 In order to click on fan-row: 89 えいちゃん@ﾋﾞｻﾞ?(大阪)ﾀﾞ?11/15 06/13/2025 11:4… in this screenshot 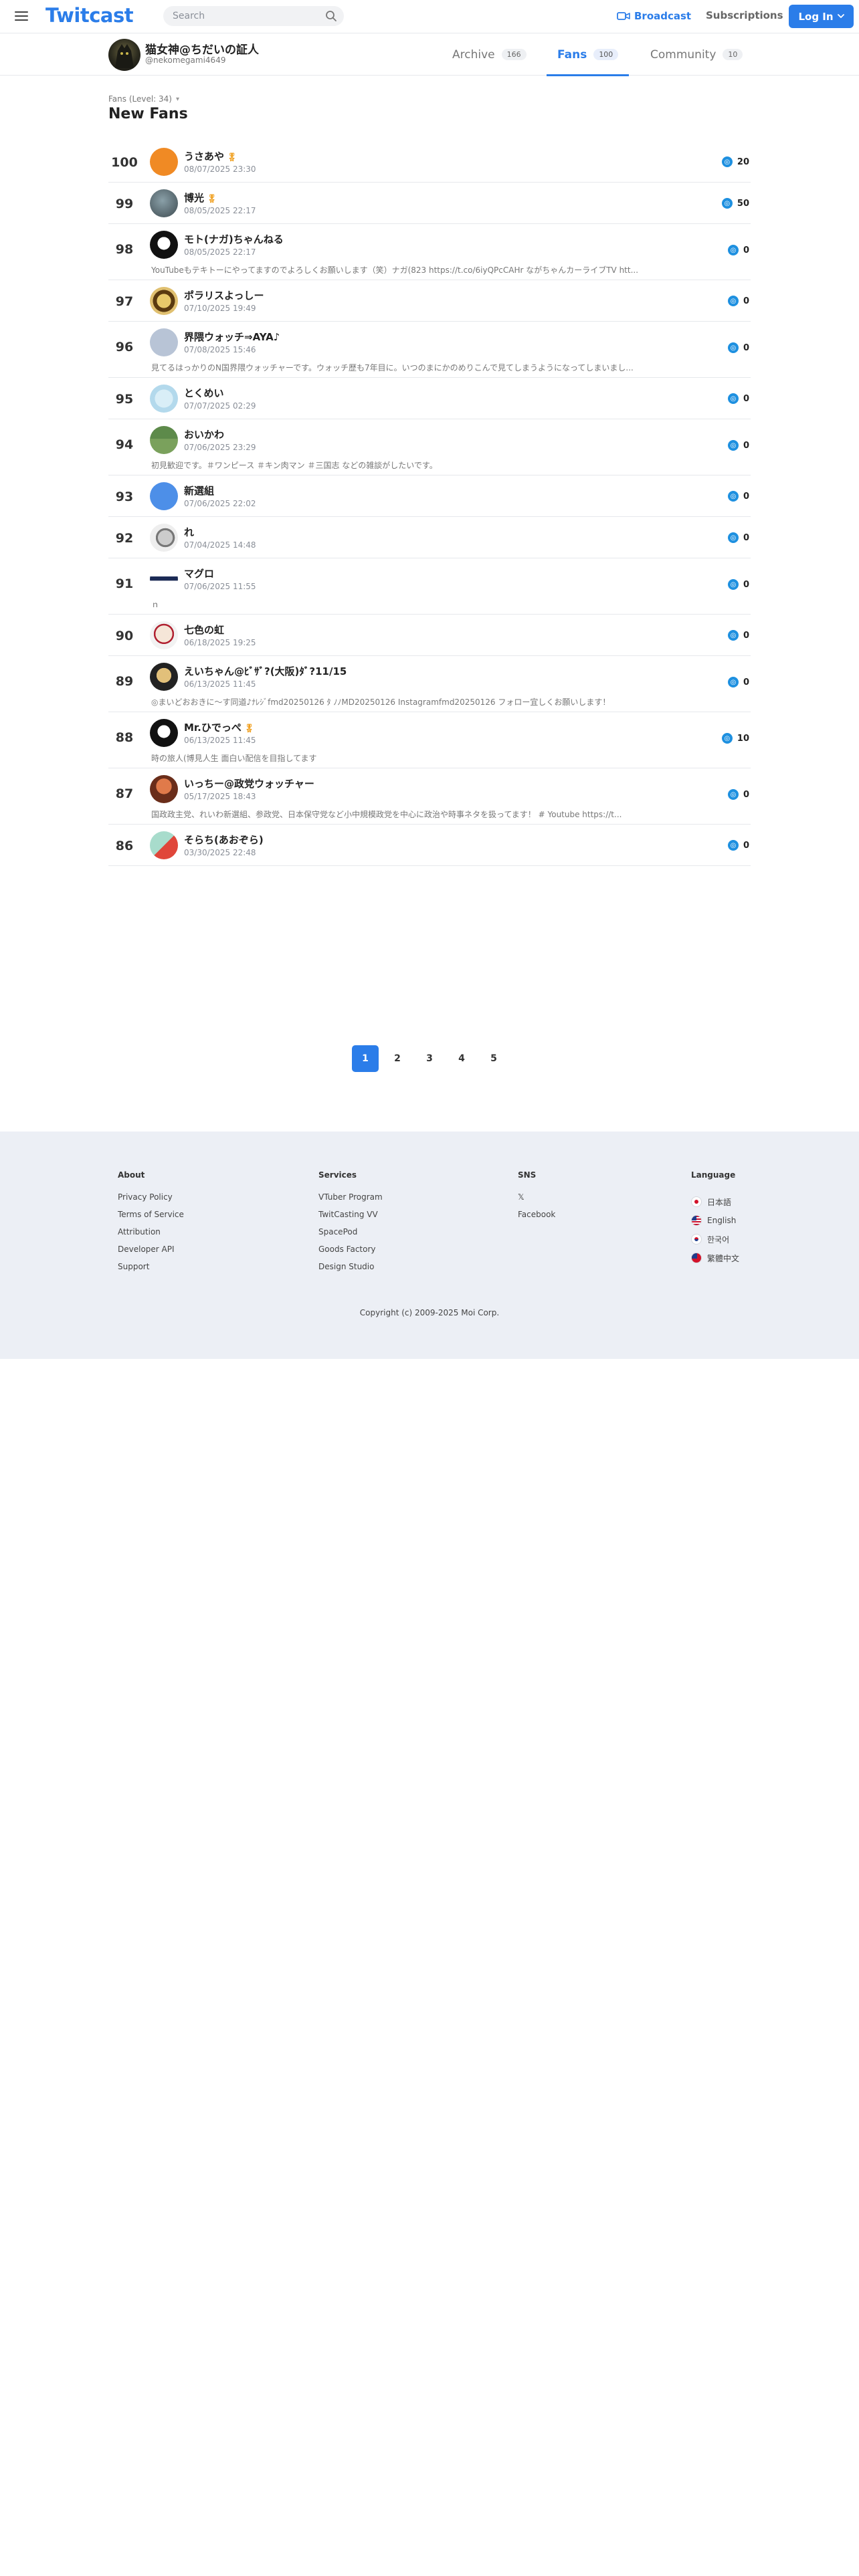, I will do `click(429, 684)`.